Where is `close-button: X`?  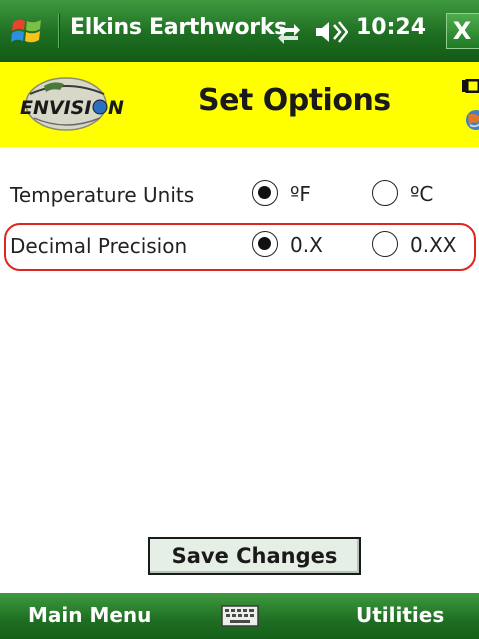
close-button: X is located at coordinates (462, 31).